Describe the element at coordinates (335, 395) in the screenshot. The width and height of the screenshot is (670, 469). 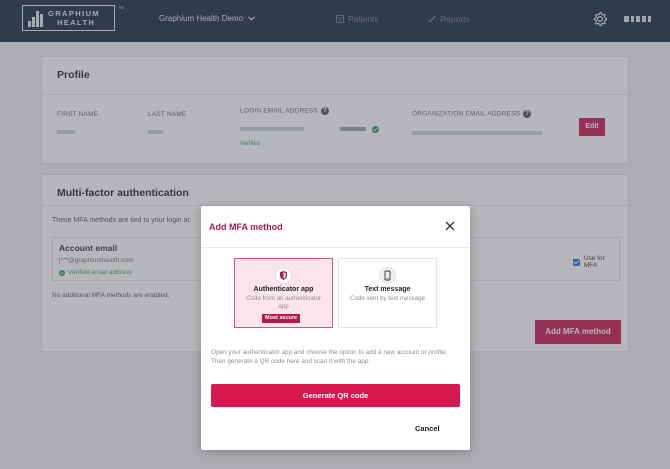
I see `generate-qr-code-button: Generate QR code` at that location.